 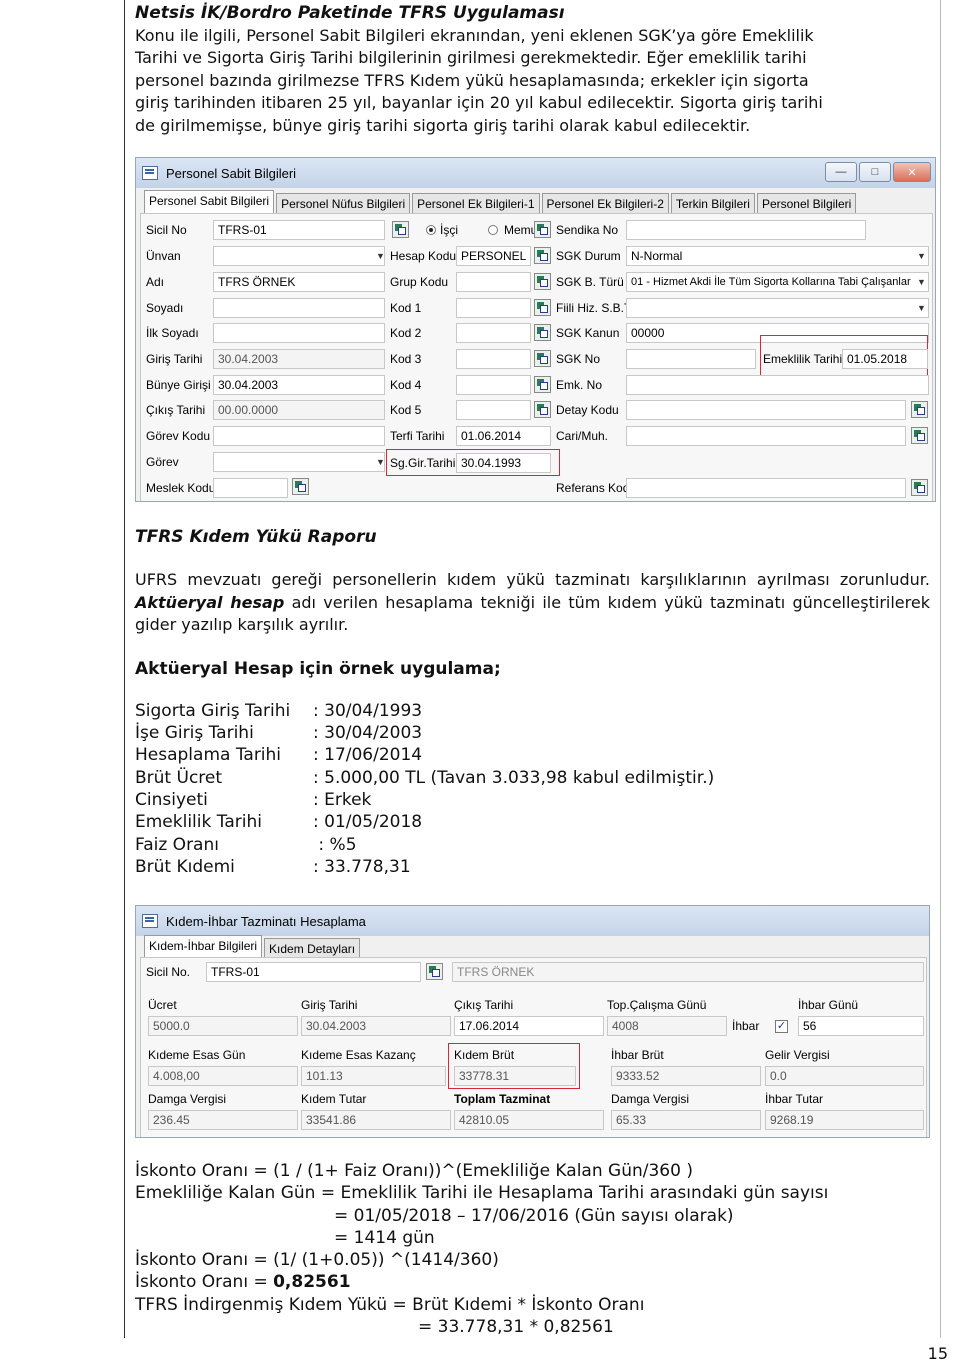 I want to click on emeklilik-tarihi-field: 01.05.2018, so click(x=885, y=359).